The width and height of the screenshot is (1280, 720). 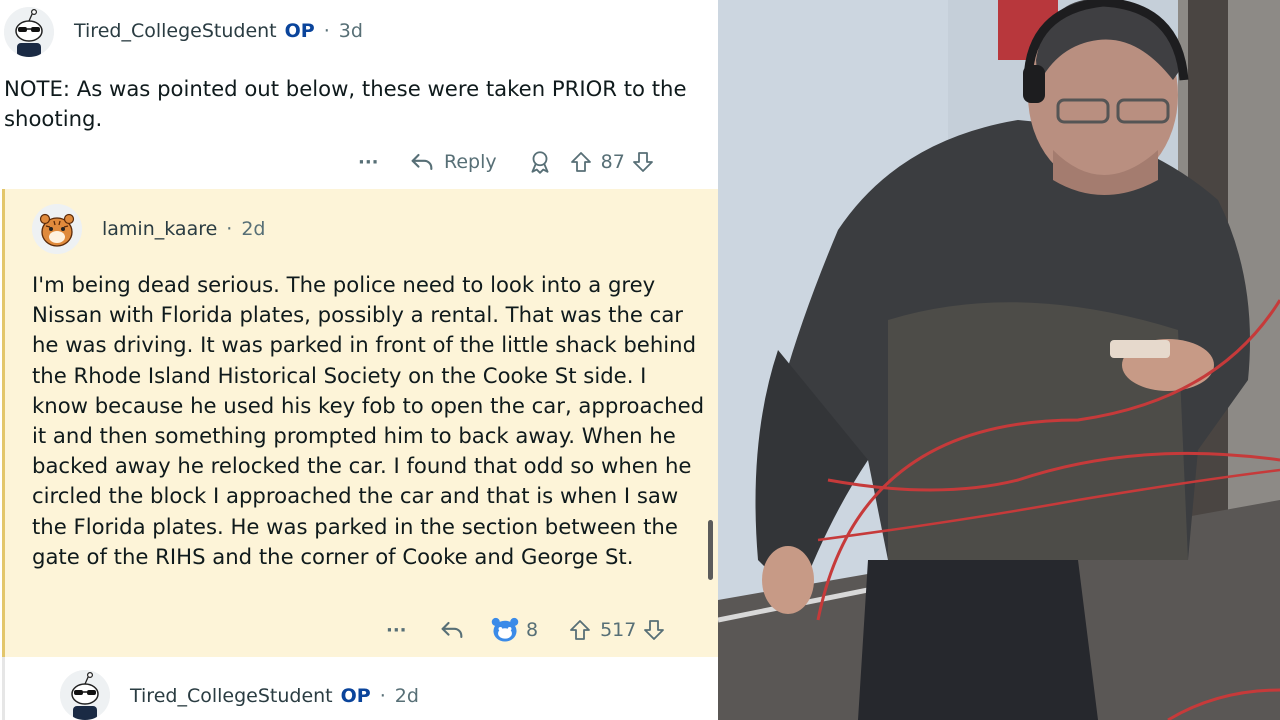 What do you see at coordinates (57, 229) in the screenshot?
I see `snoo-tiger-avatar` at bounding box center [57, 229].